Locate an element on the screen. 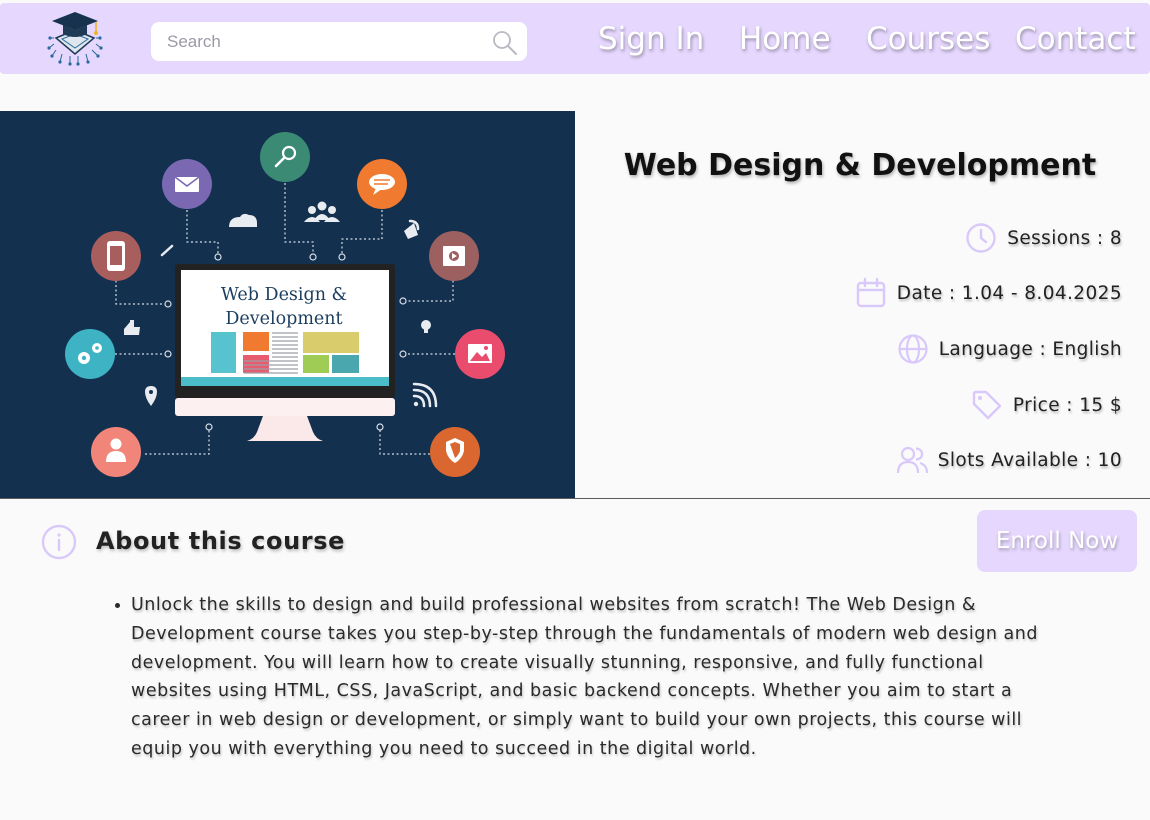  info-language: Language : English is located at coordinates (1009, 349).